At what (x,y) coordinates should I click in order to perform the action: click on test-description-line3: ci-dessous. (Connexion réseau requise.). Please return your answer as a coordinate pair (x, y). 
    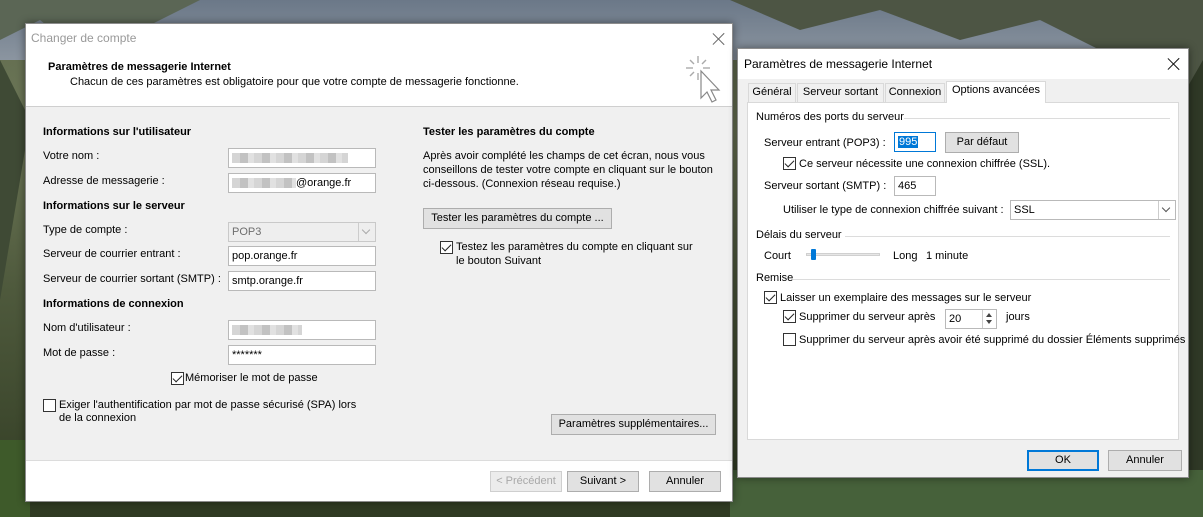
    Looking at the image, I should click on (522, 184).